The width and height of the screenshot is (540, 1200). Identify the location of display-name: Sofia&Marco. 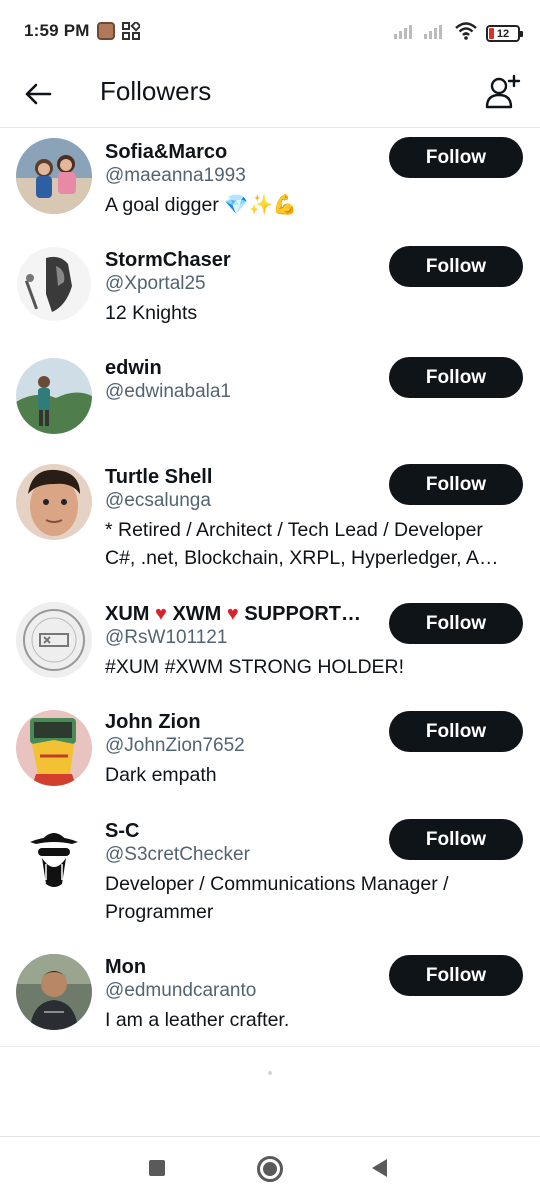
(166, 152).